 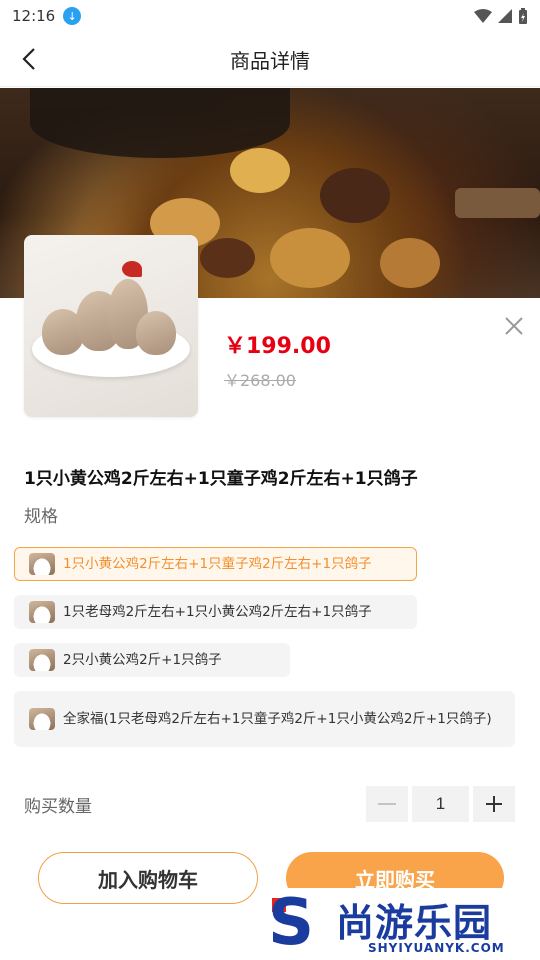 I want to click on quantity-input, so click(x=440, y=804).